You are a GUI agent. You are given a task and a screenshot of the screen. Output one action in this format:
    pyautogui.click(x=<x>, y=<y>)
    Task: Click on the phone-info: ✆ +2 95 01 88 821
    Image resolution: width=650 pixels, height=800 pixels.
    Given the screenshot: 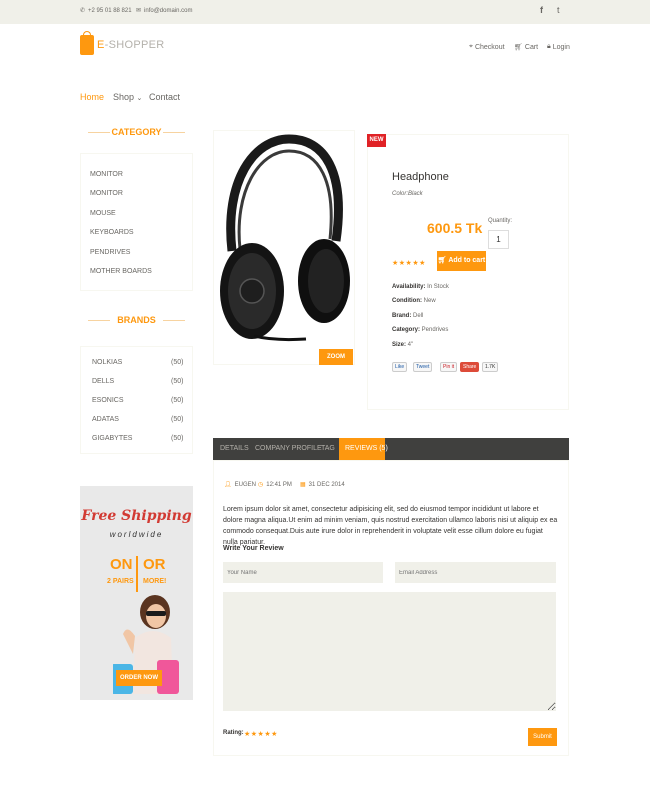 What is the action you would take?
    pyautogui.click(x=106, y=11)
    